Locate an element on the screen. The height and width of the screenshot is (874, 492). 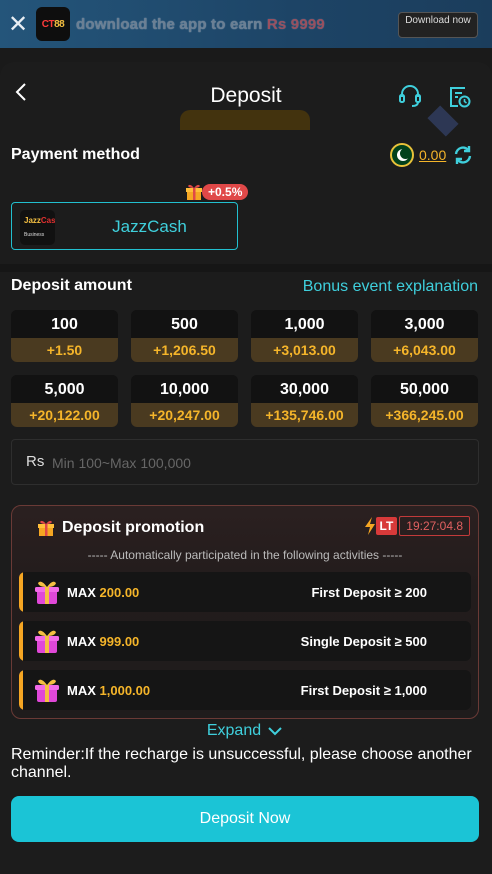
amount-bonus: +1,206.50 is located at coordinates (184, 350).